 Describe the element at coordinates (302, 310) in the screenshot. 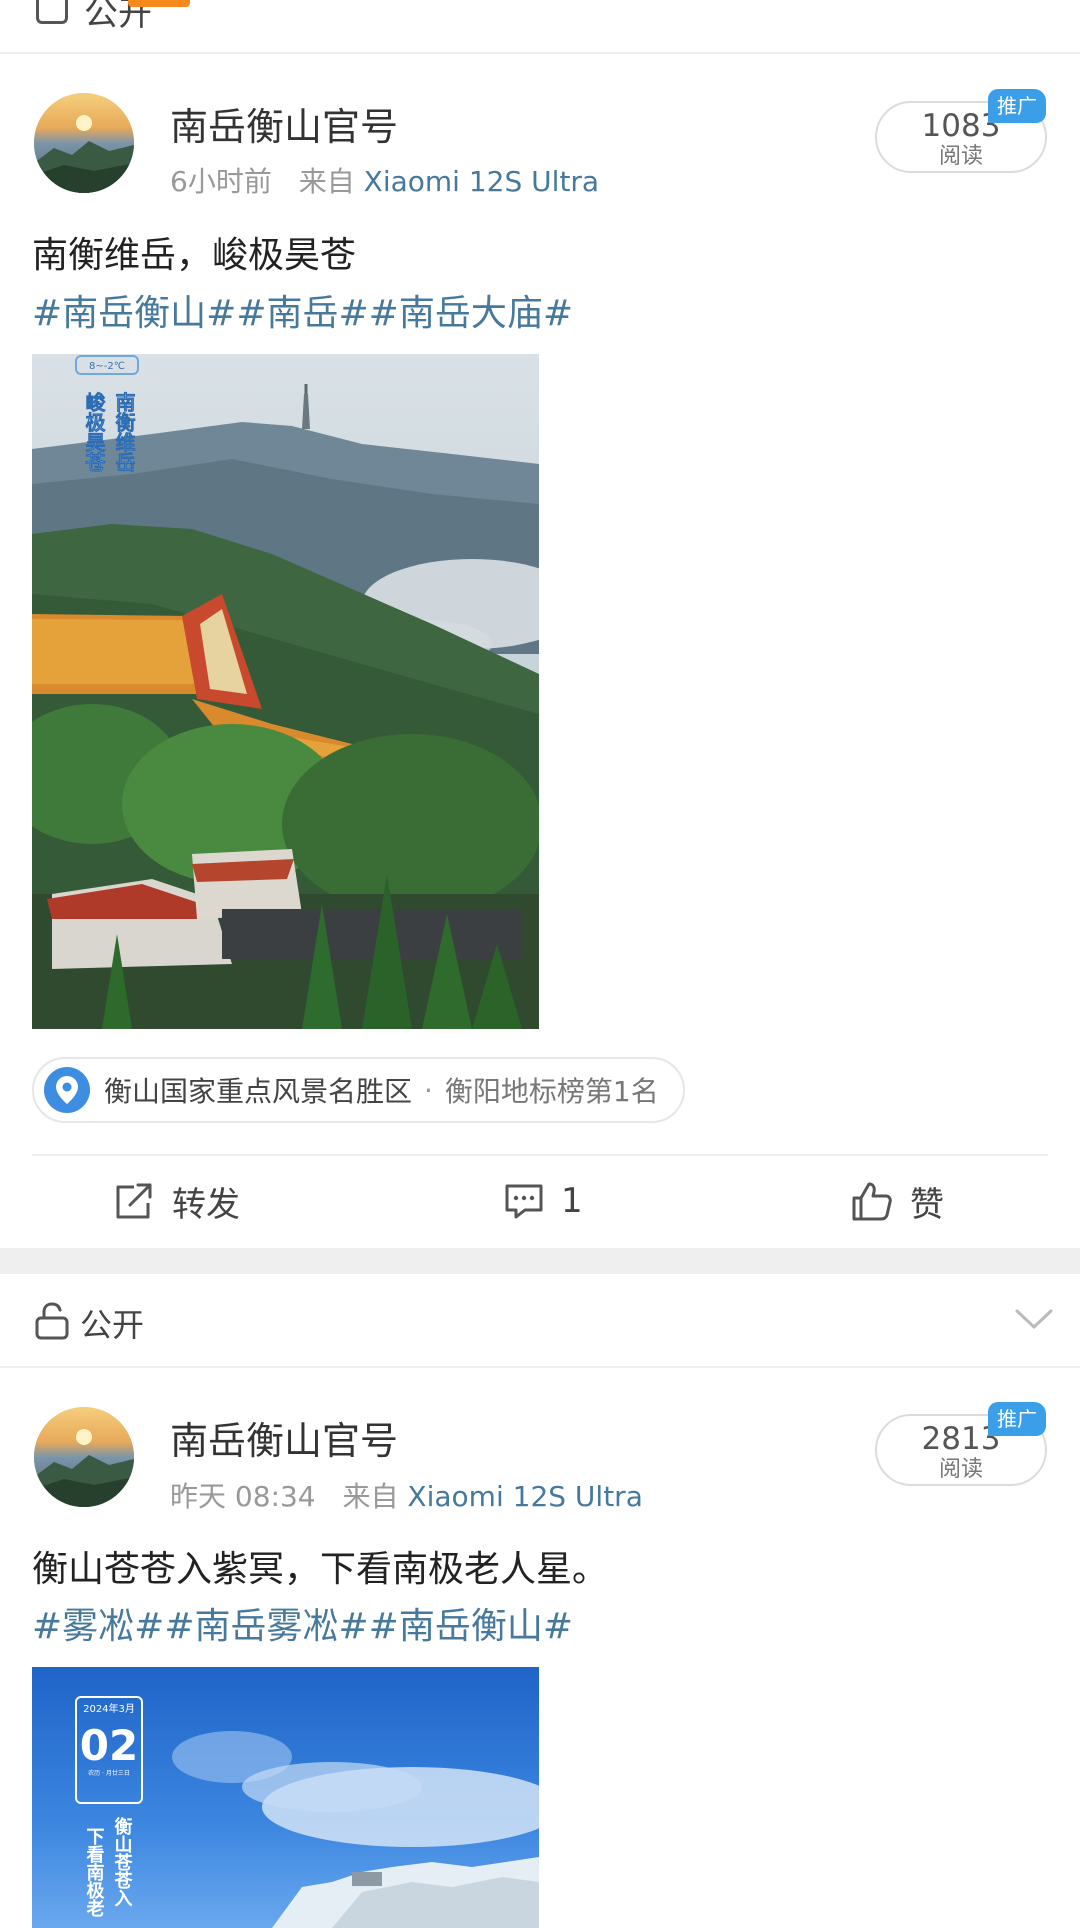

I see `post-hashtags: #南岳衡山##南岳##南岳大庙#` at that location.